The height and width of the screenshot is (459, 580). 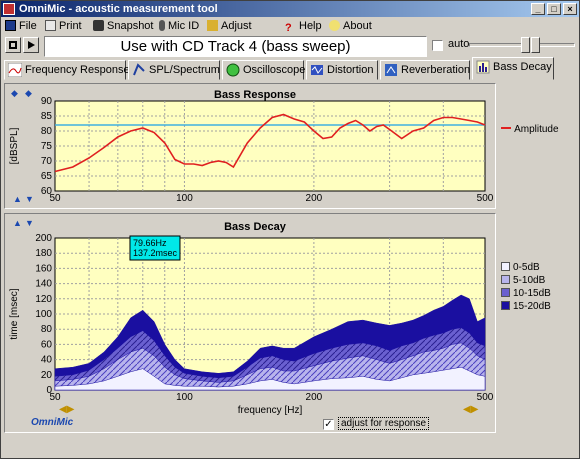 I want to click on decay-ytick-label: 100, so click(x=43, y=314).